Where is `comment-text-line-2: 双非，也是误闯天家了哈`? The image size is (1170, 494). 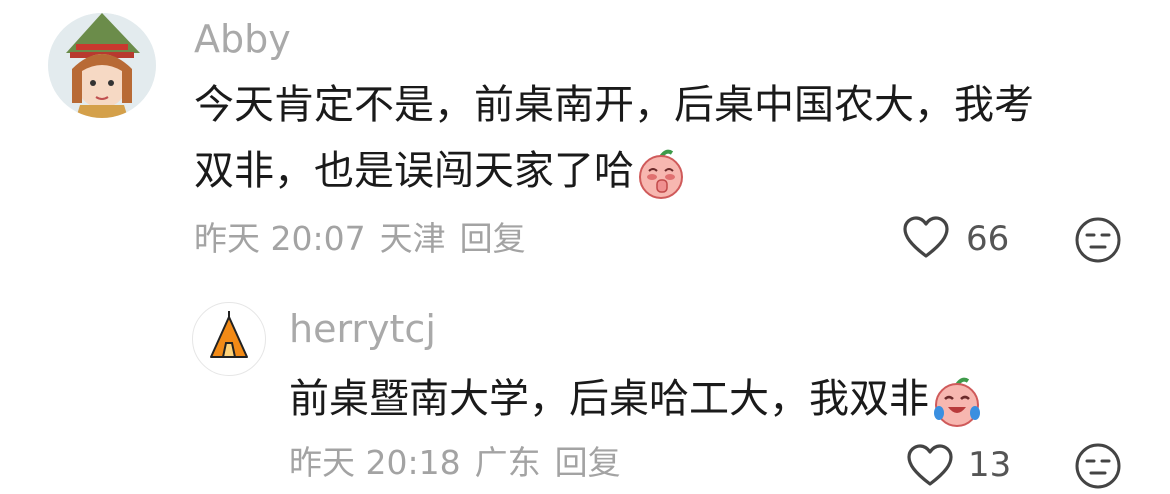
comment-text-line-2: 双非，也是误闯天家了哈 is located at coordinates (659, 171).